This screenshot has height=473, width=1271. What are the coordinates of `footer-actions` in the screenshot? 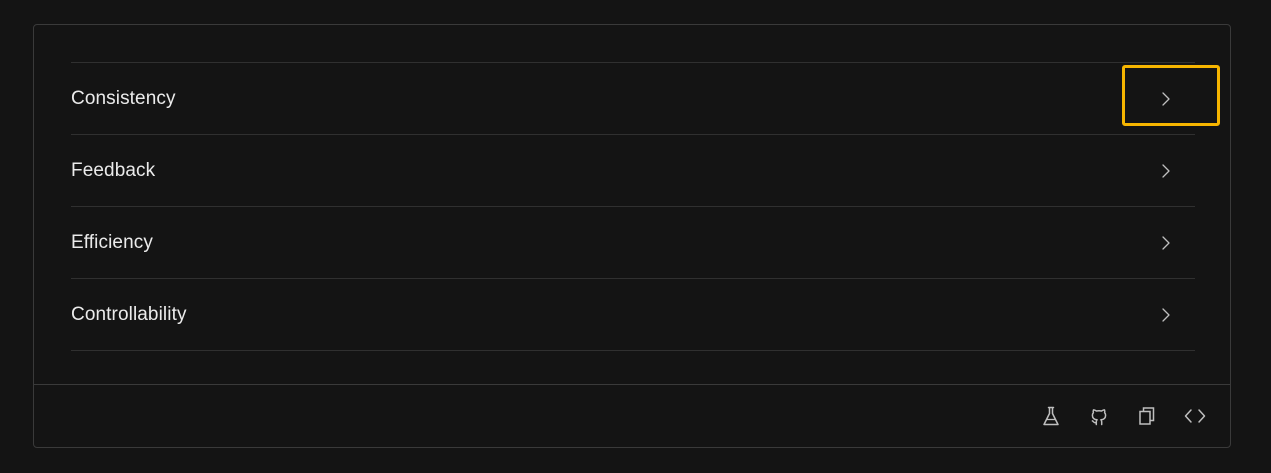 It's located at (1123, 416).